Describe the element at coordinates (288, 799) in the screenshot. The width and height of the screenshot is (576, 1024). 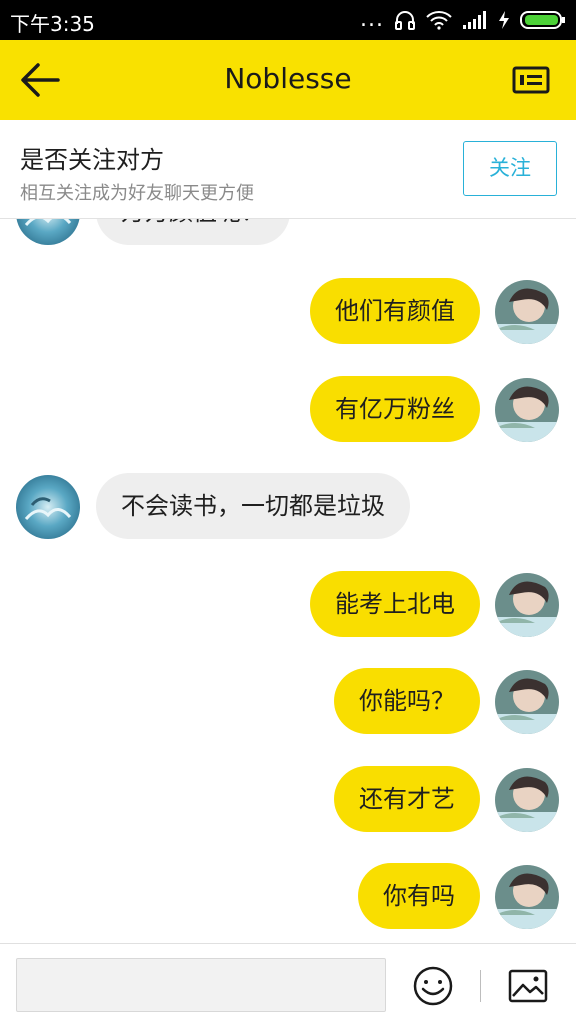
I see `message-row: 还有才艺` at that location.